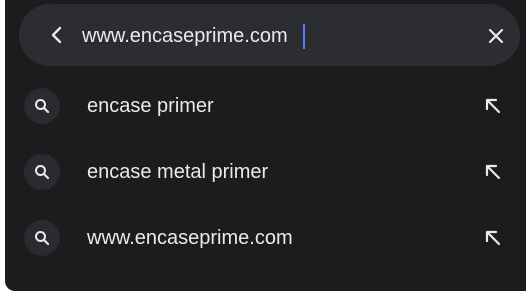 The image size is (526, 291). I want to click on suggestion-text: encase metal primer, so click(178, 172).